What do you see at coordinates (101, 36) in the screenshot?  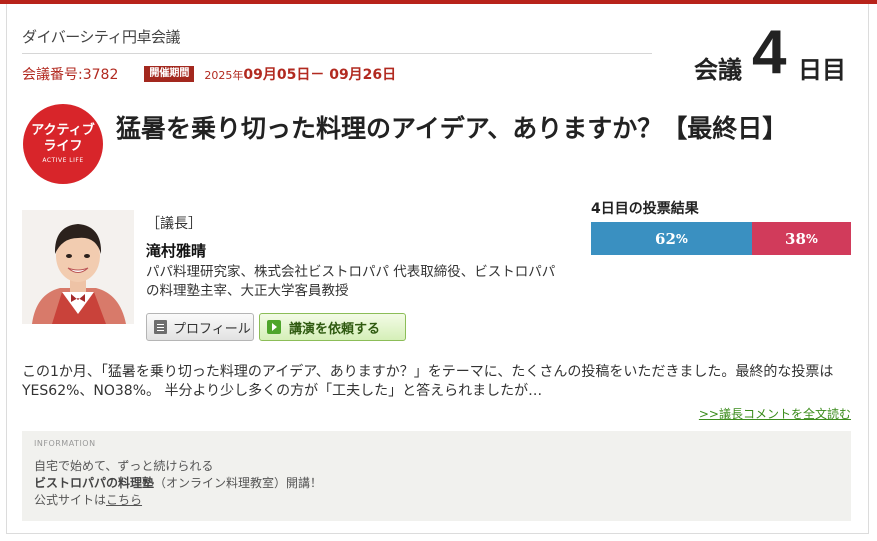 I see `site-brand: ダイバーシティ円卓会議` at bounding box center [101, 36].